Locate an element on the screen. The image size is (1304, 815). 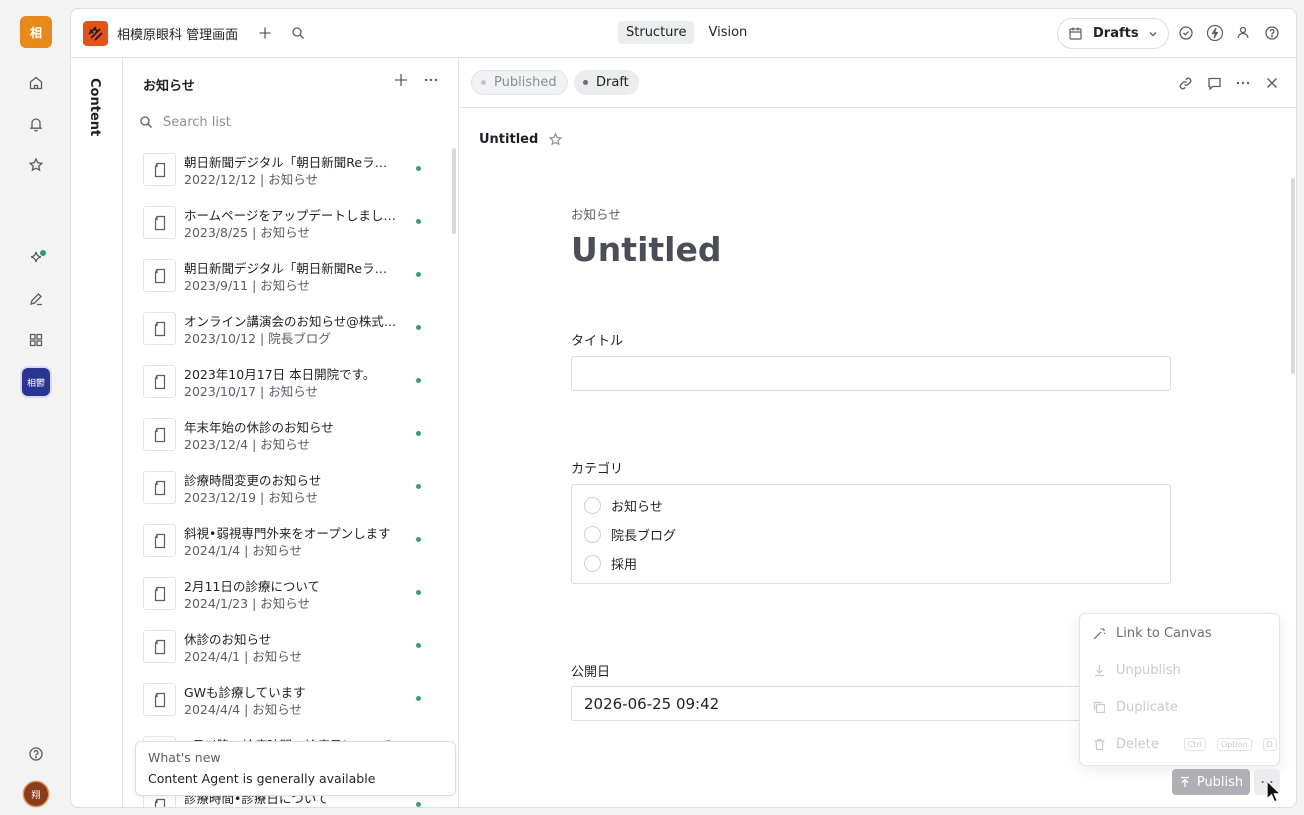
grid-icon is located at coordinates (36, 340).